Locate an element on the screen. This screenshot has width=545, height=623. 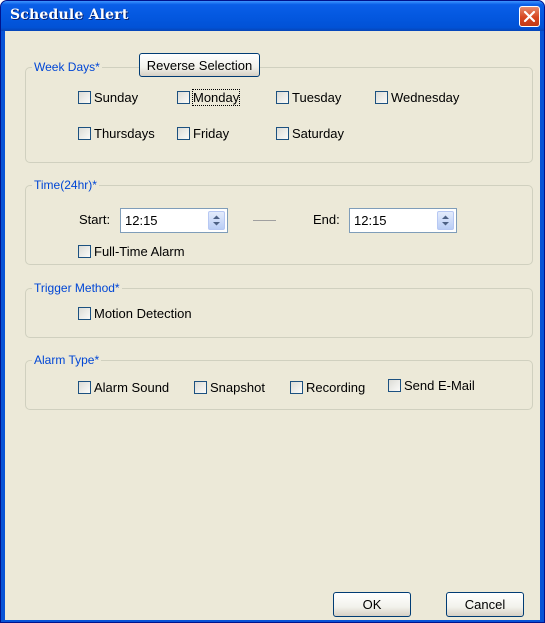
checkbox-thursdays: Thursdays is located at coordinates (116, 133).